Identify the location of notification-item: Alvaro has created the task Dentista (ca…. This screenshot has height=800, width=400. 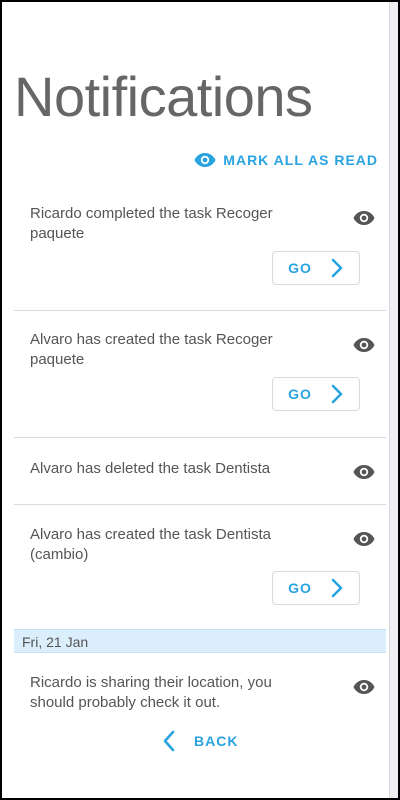
(200, 567).